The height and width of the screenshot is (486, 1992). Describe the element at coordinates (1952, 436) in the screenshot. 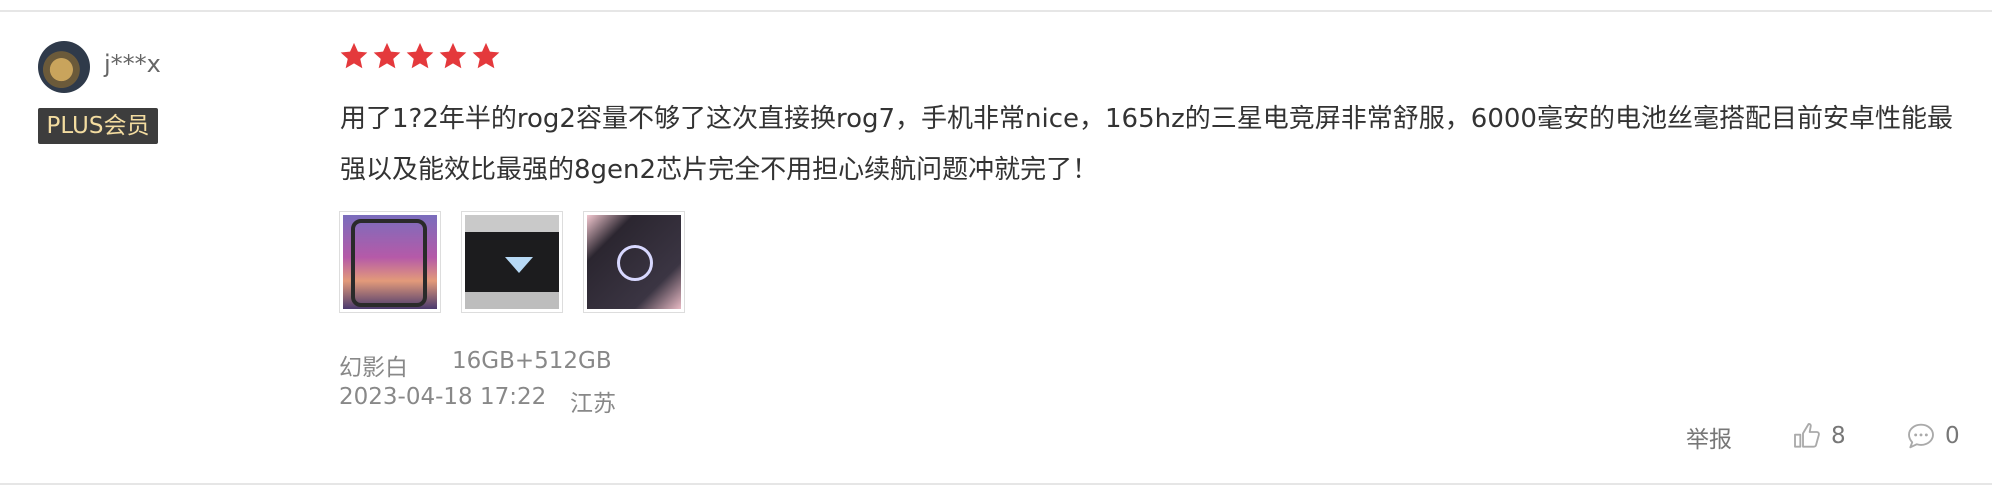

I see `comment-count: 0` at that location.